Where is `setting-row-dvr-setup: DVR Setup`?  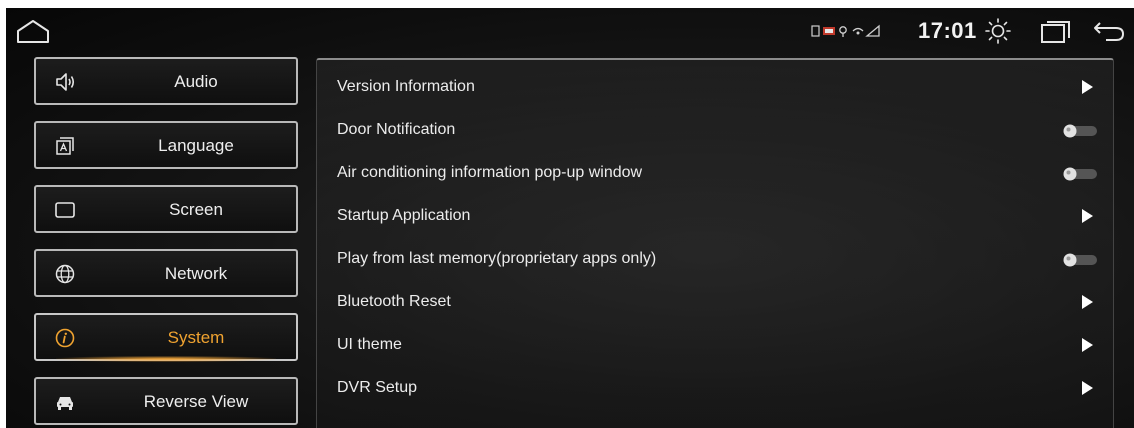 setting-row-dvr-setup: DVR Setup is located at coordinates (717, 389).